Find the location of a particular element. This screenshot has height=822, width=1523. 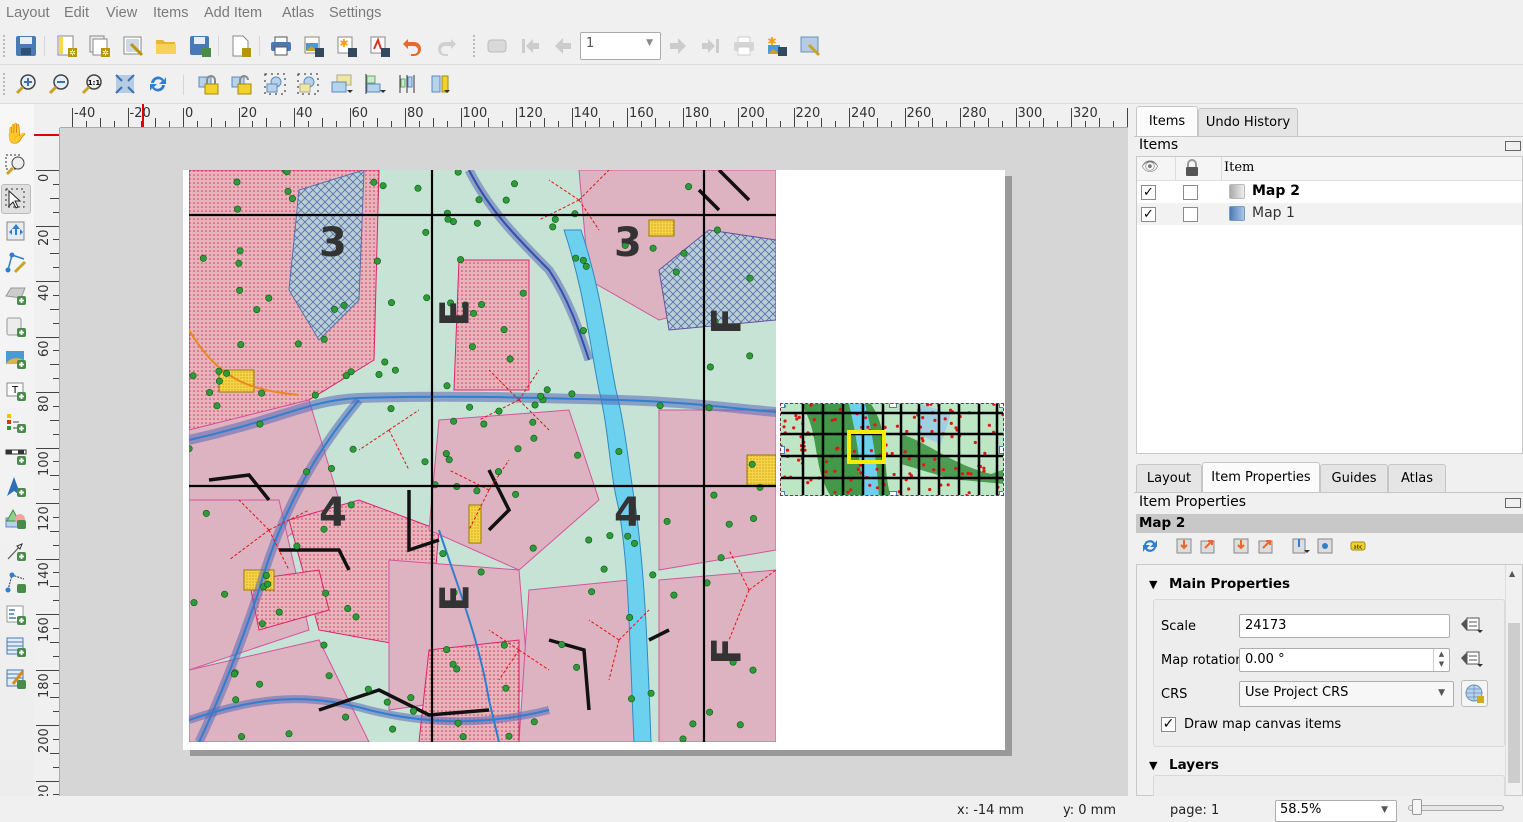

resize-items-icon is located at coordinates (441, 84).